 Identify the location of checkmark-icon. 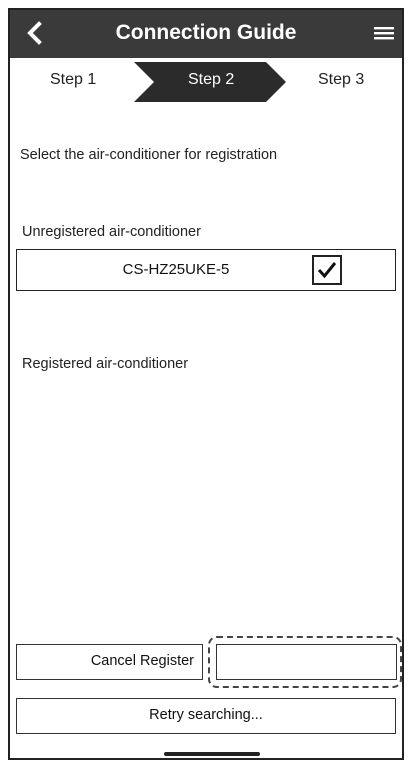
(327, 270).